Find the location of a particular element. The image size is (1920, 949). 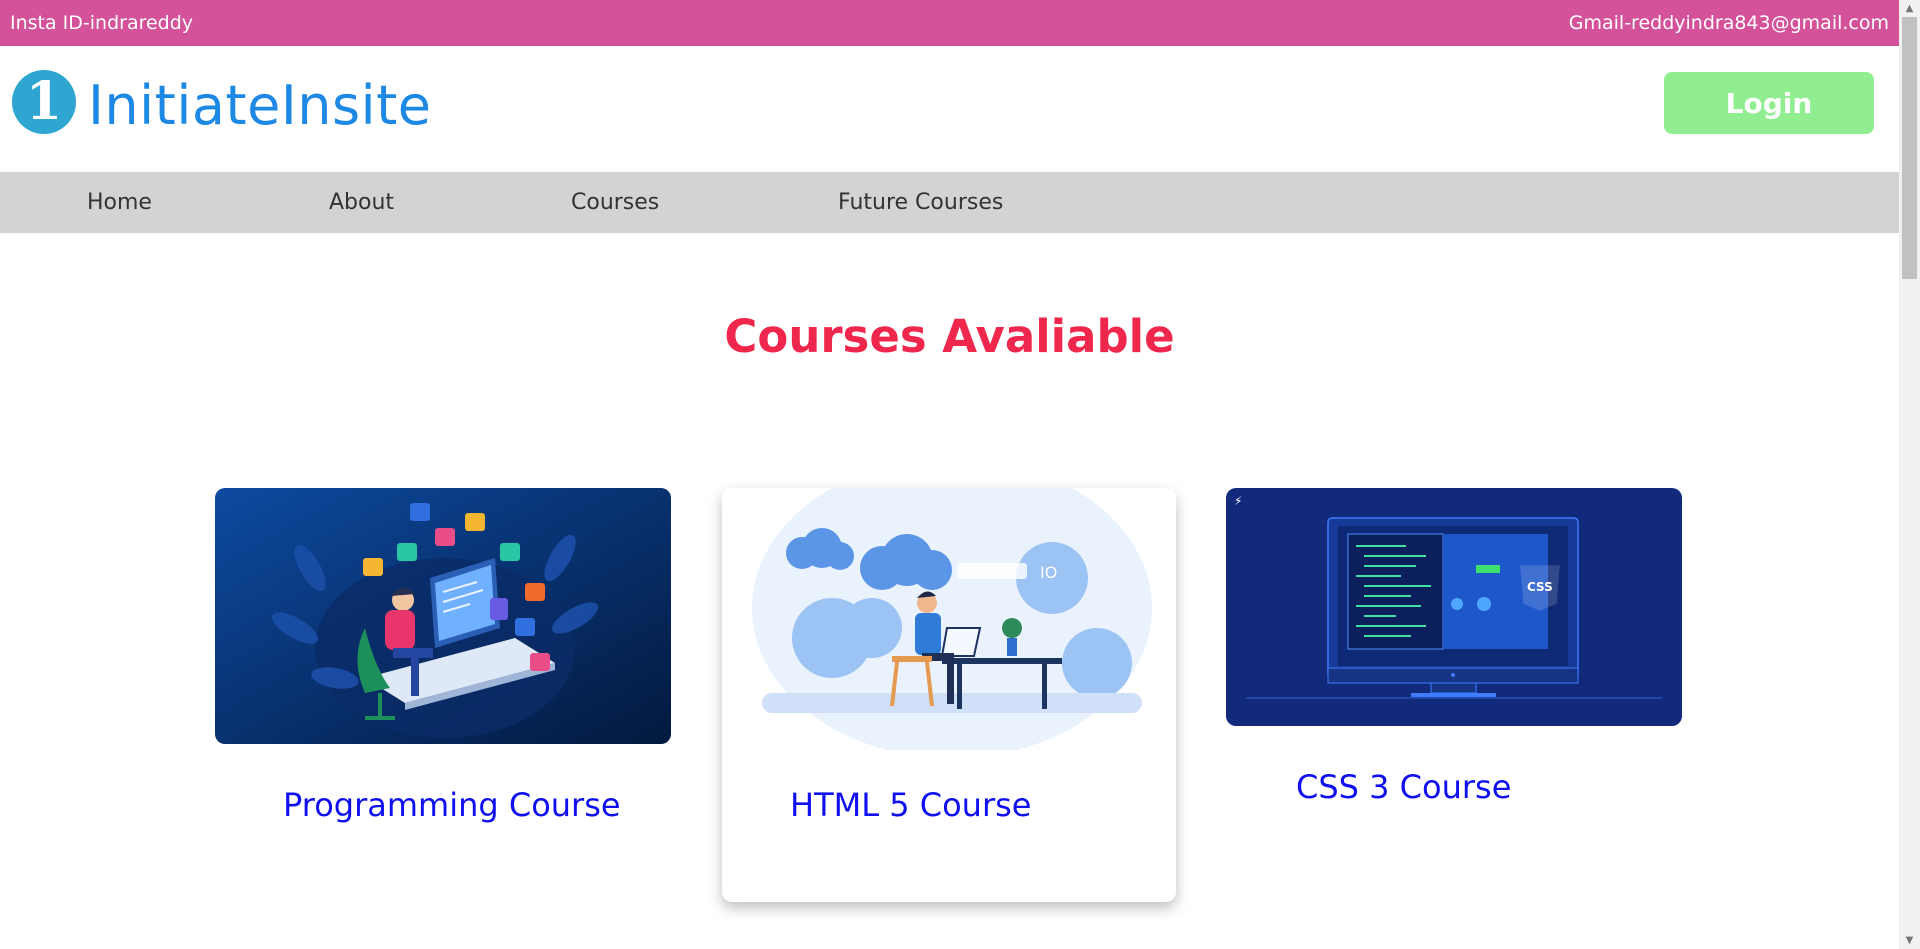

programming-course-image is located at coordinates (443, 616).